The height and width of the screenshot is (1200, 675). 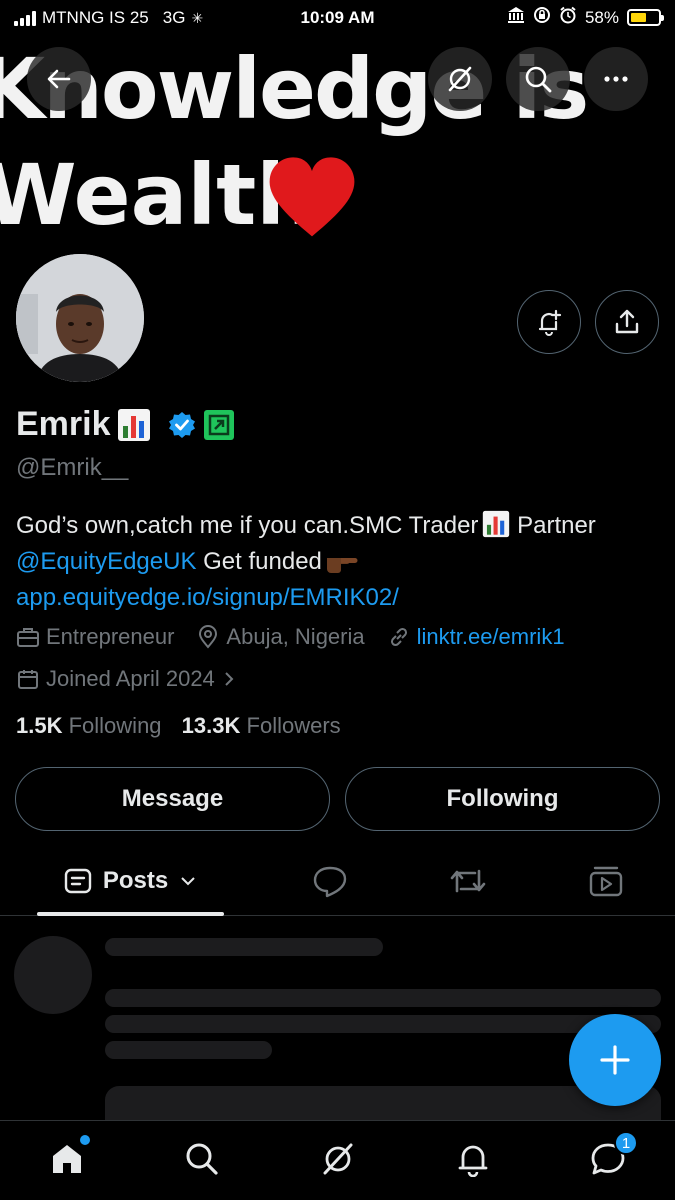 What do you see at coordinates (516, 17) in the screenshot?
I see `bank-icon` at bounding box center [516, 17].